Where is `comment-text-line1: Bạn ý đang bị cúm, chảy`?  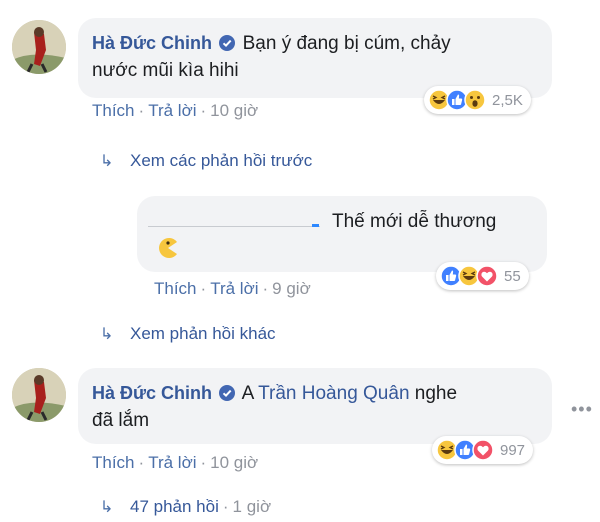
comment-text-line1: Bạn ý đang bị cúm, chảy is located at coordinates (346, 43).